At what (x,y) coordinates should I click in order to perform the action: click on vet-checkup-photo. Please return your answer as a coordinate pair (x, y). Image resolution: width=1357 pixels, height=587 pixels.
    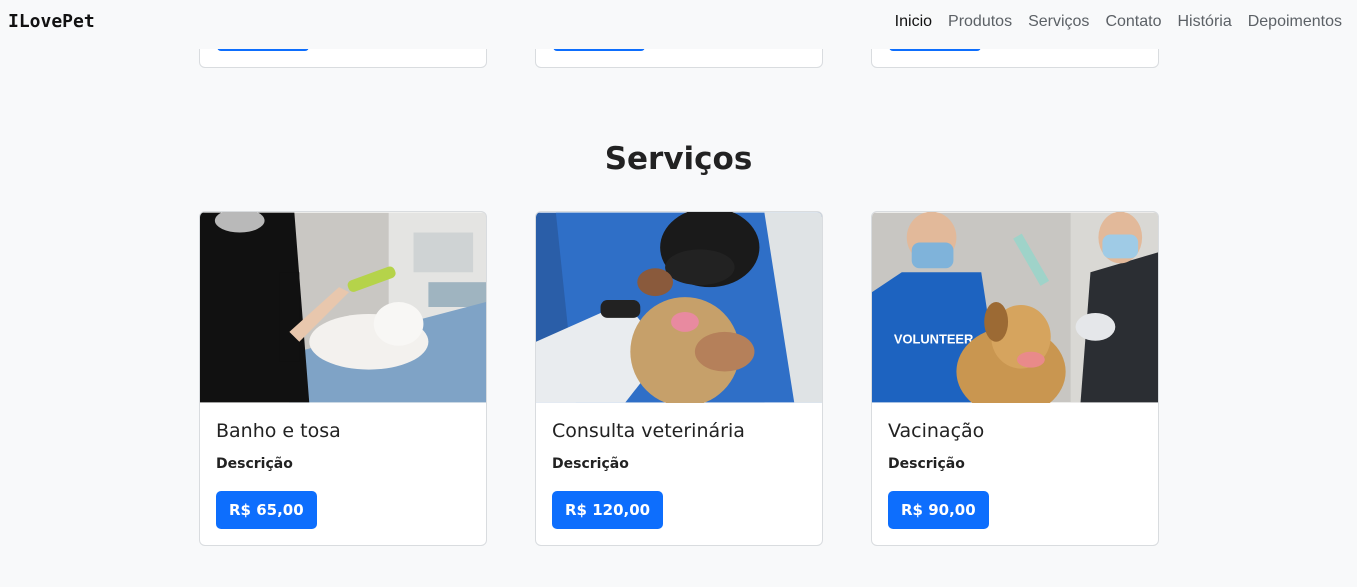
    Looking at the image, I should click on (679, 307).